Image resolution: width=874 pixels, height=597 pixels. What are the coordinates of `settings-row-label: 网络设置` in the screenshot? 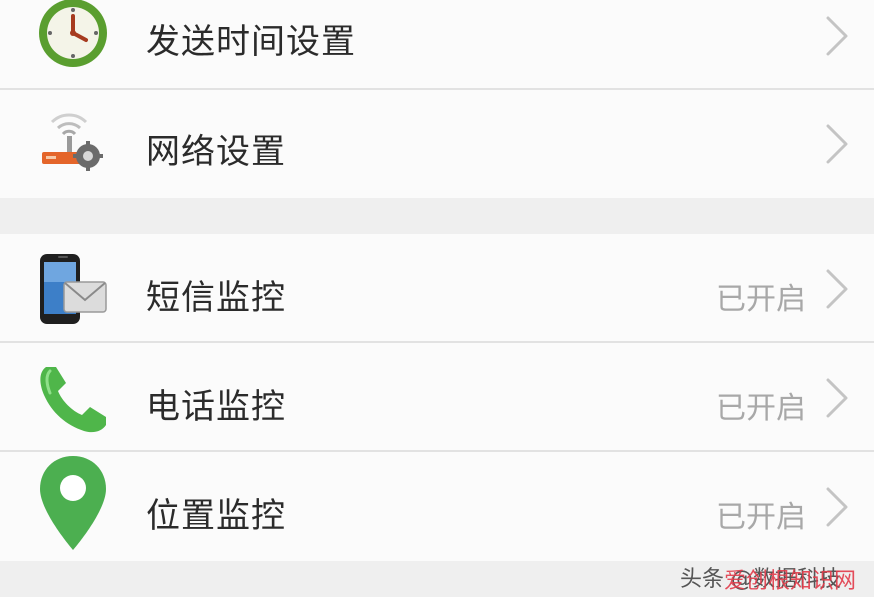 It's located at (216, 152).